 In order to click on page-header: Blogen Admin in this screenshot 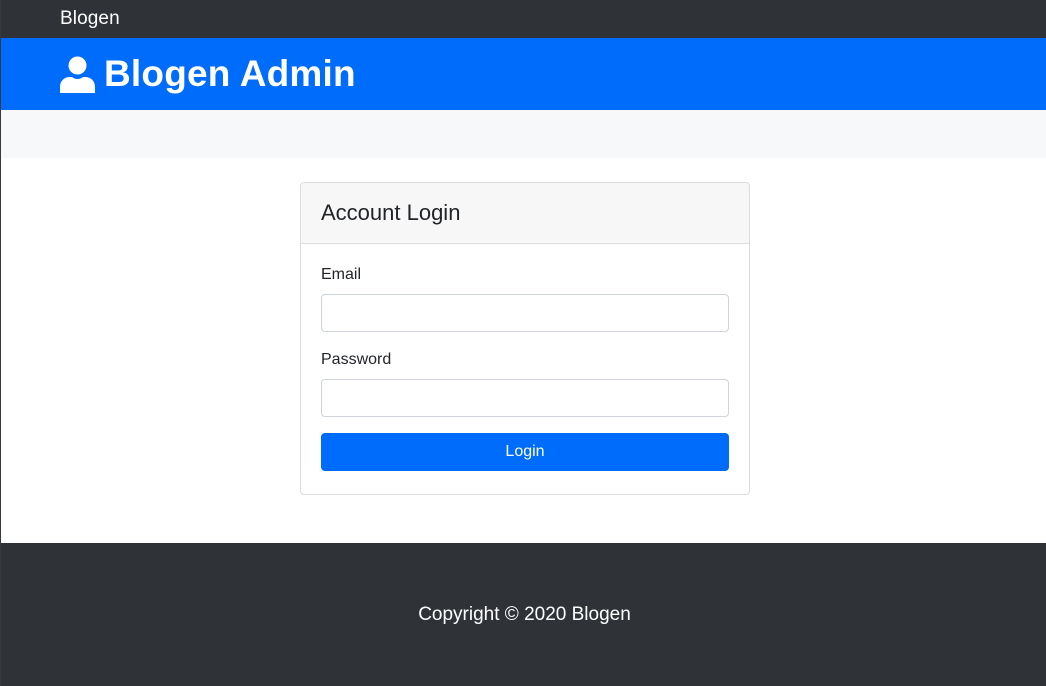, I will do `click(523, 74)`.